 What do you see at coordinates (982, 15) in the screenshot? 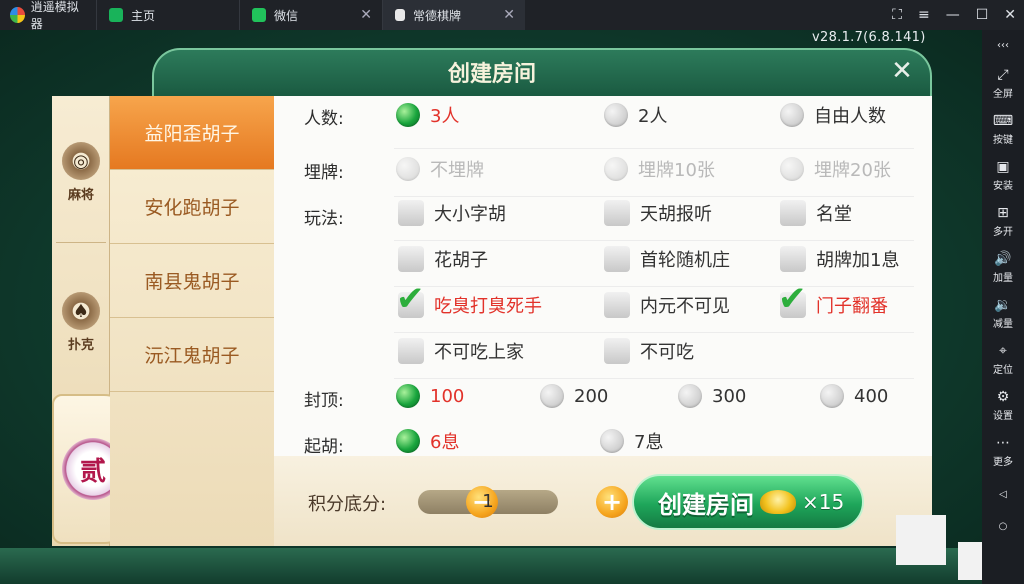
I see `maximize-icon: ☐` at bounding box center [982, 15].